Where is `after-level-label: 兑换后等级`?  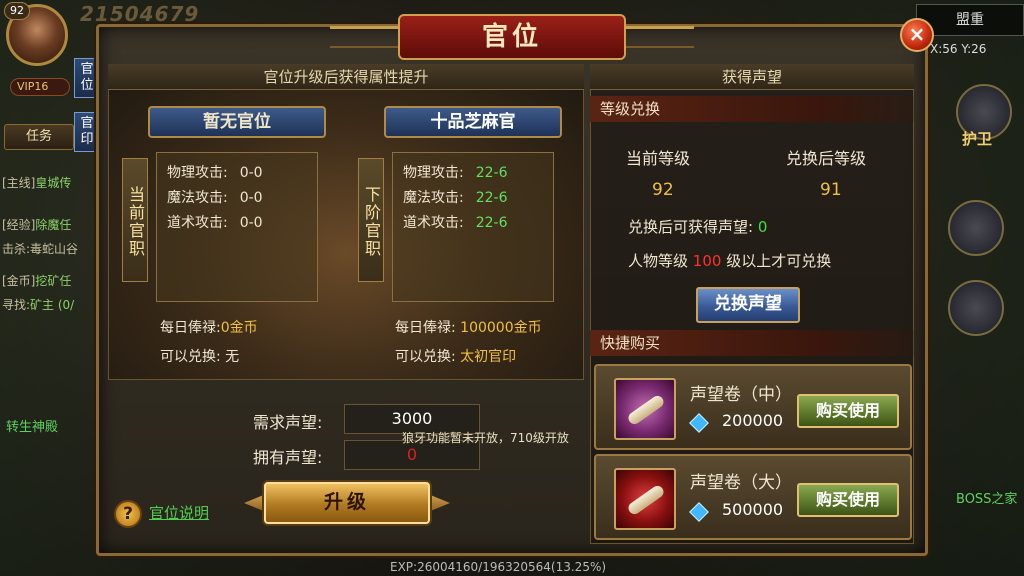
after-level-label: 兑换后等级 is located at coordinates (826, 158).